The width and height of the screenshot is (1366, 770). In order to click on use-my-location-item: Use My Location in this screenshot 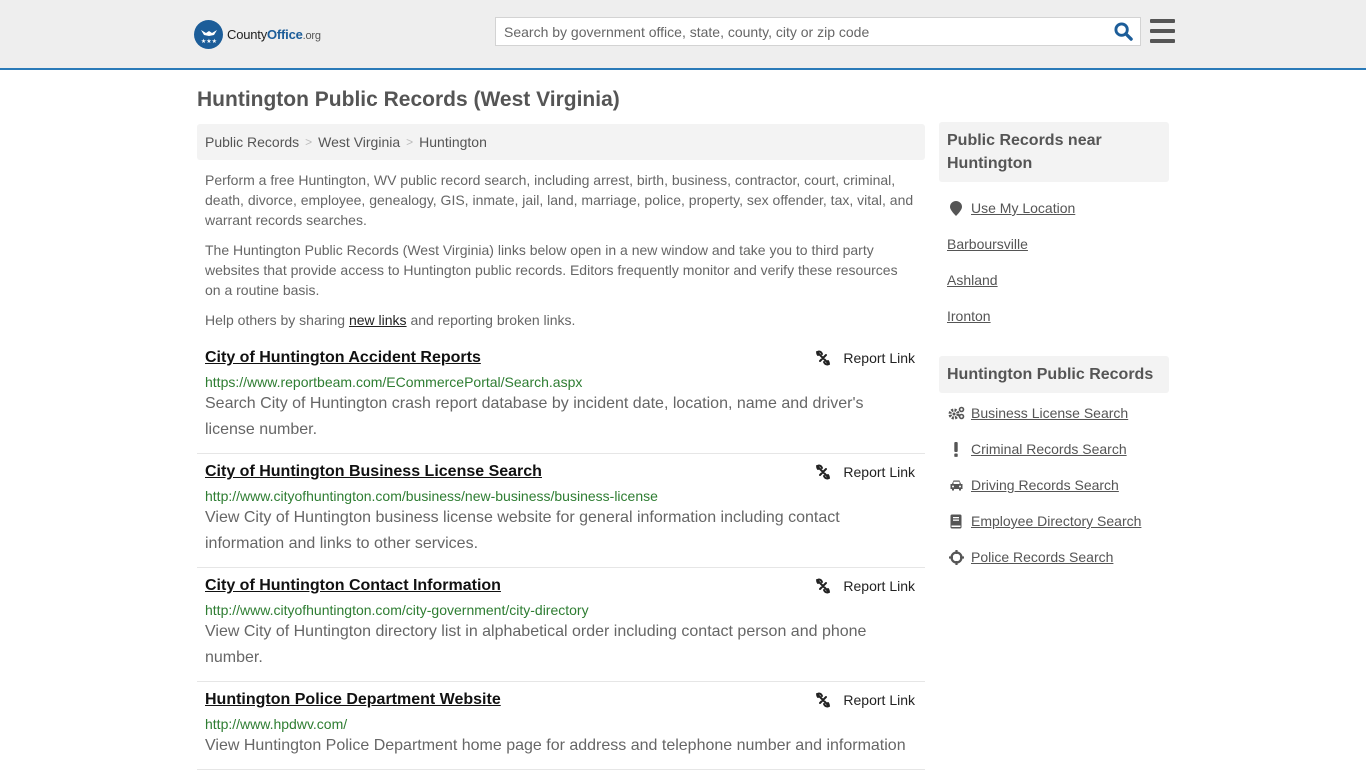, I will do `click(1054, 208)`.